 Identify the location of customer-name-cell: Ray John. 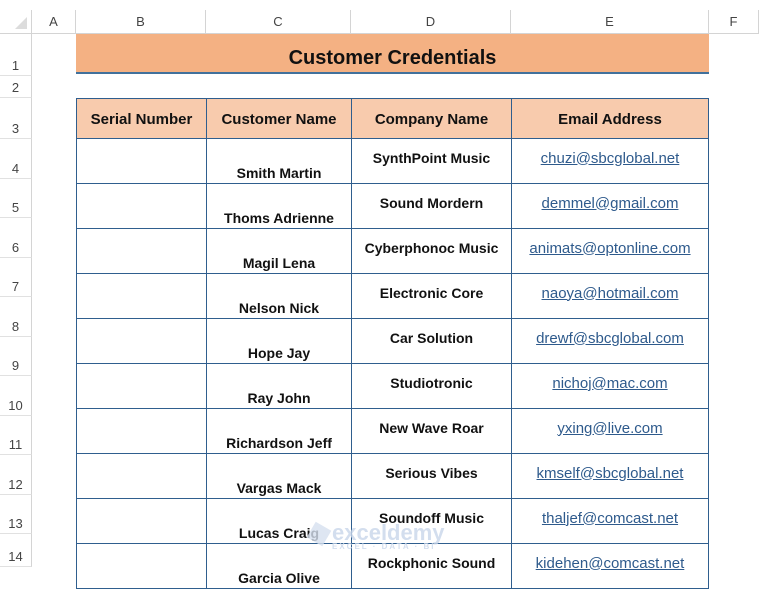
(279, 386).